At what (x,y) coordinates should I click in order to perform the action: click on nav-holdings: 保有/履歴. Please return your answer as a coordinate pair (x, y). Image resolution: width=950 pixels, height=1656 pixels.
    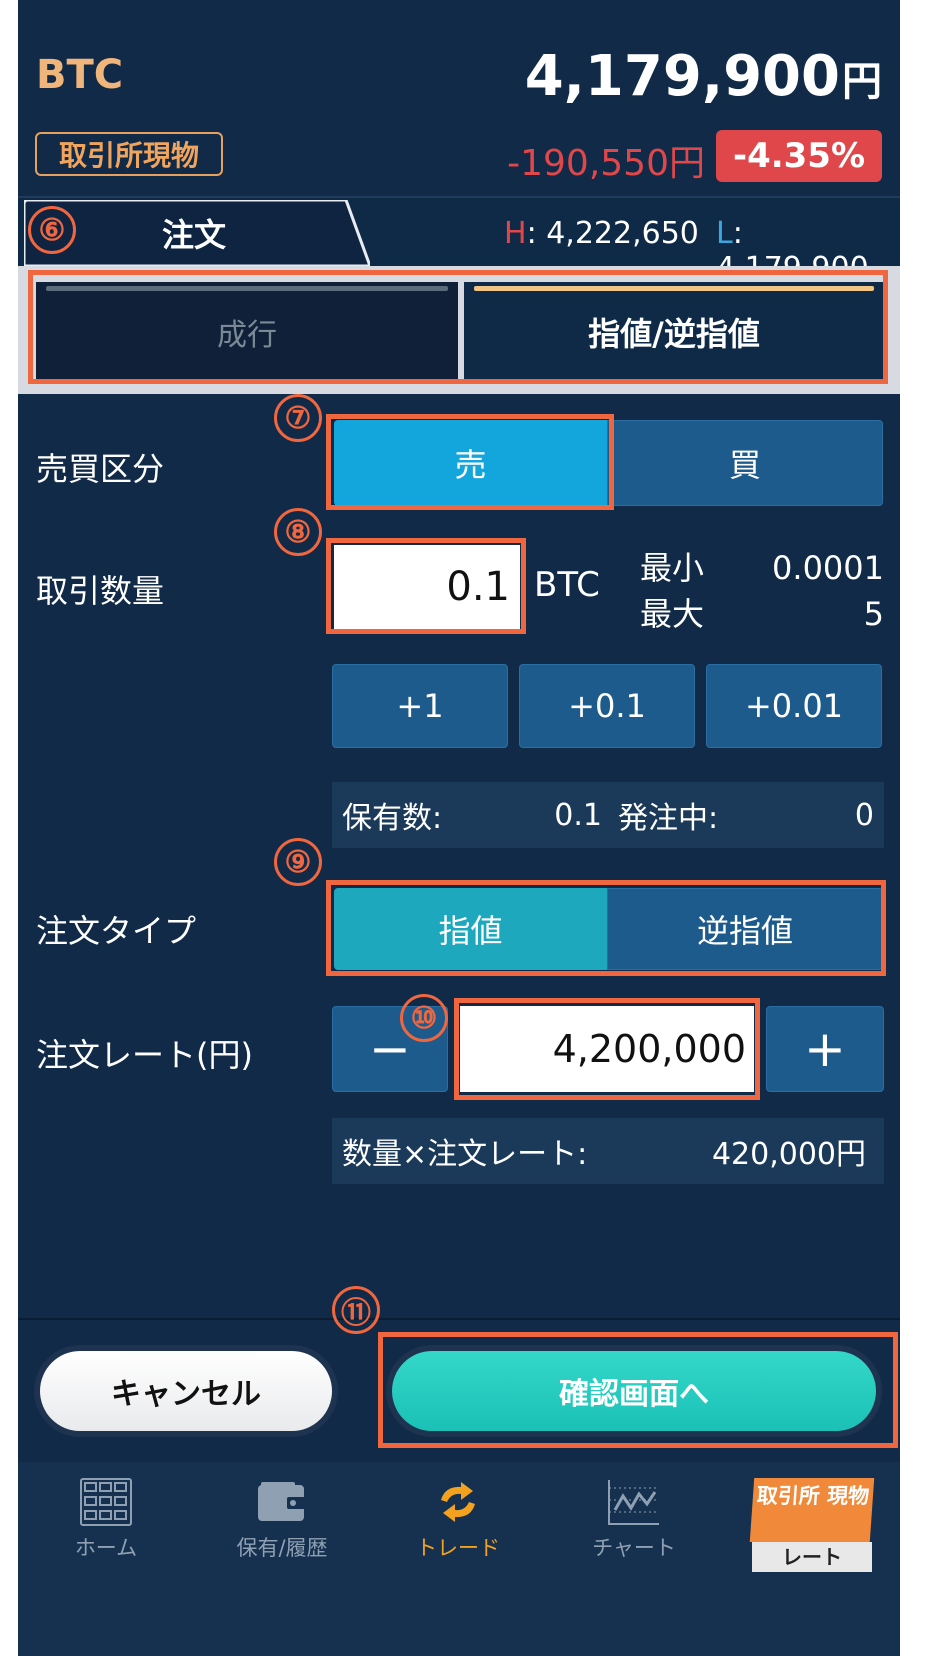
    Looking at the image, I should click on (282, 1522).